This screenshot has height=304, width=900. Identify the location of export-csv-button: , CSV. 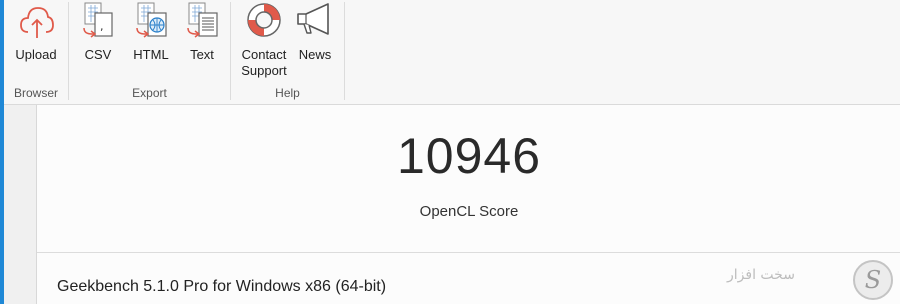
(98, 31).